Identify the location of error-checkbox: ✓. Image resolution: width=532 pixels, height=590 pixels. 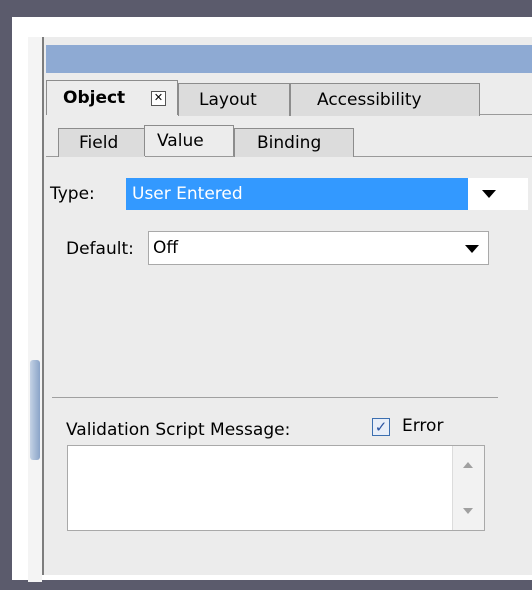
(381, 427).